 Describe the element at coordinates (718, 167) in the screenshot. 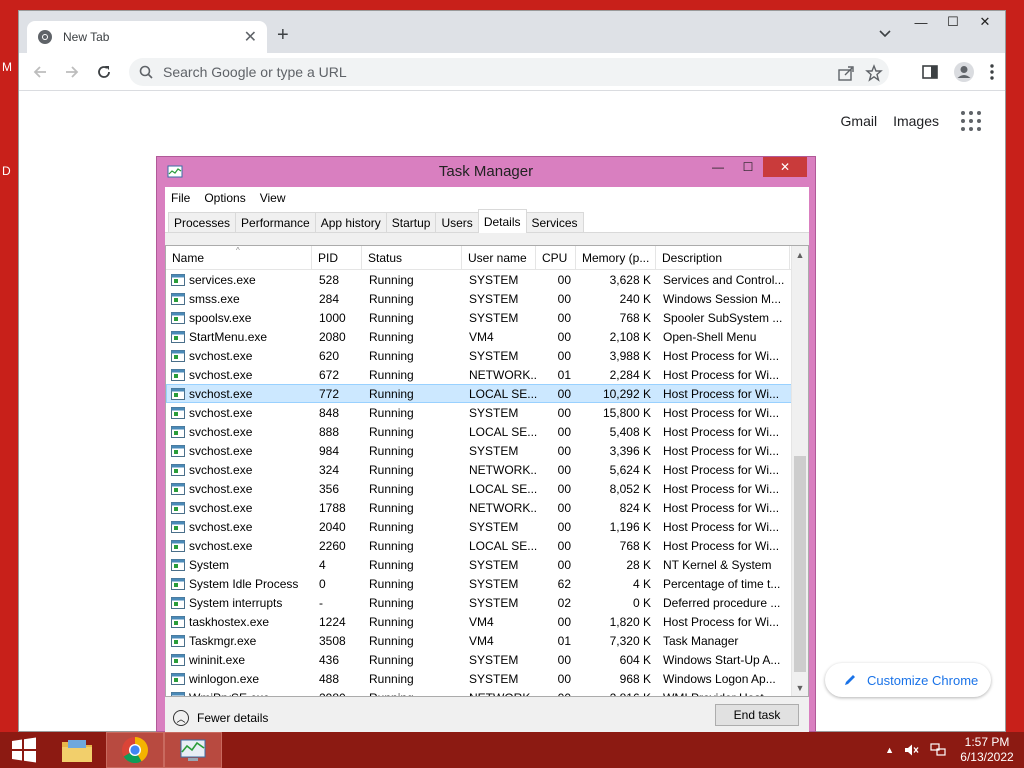

I see `tm-minimize-button: —` at that location.